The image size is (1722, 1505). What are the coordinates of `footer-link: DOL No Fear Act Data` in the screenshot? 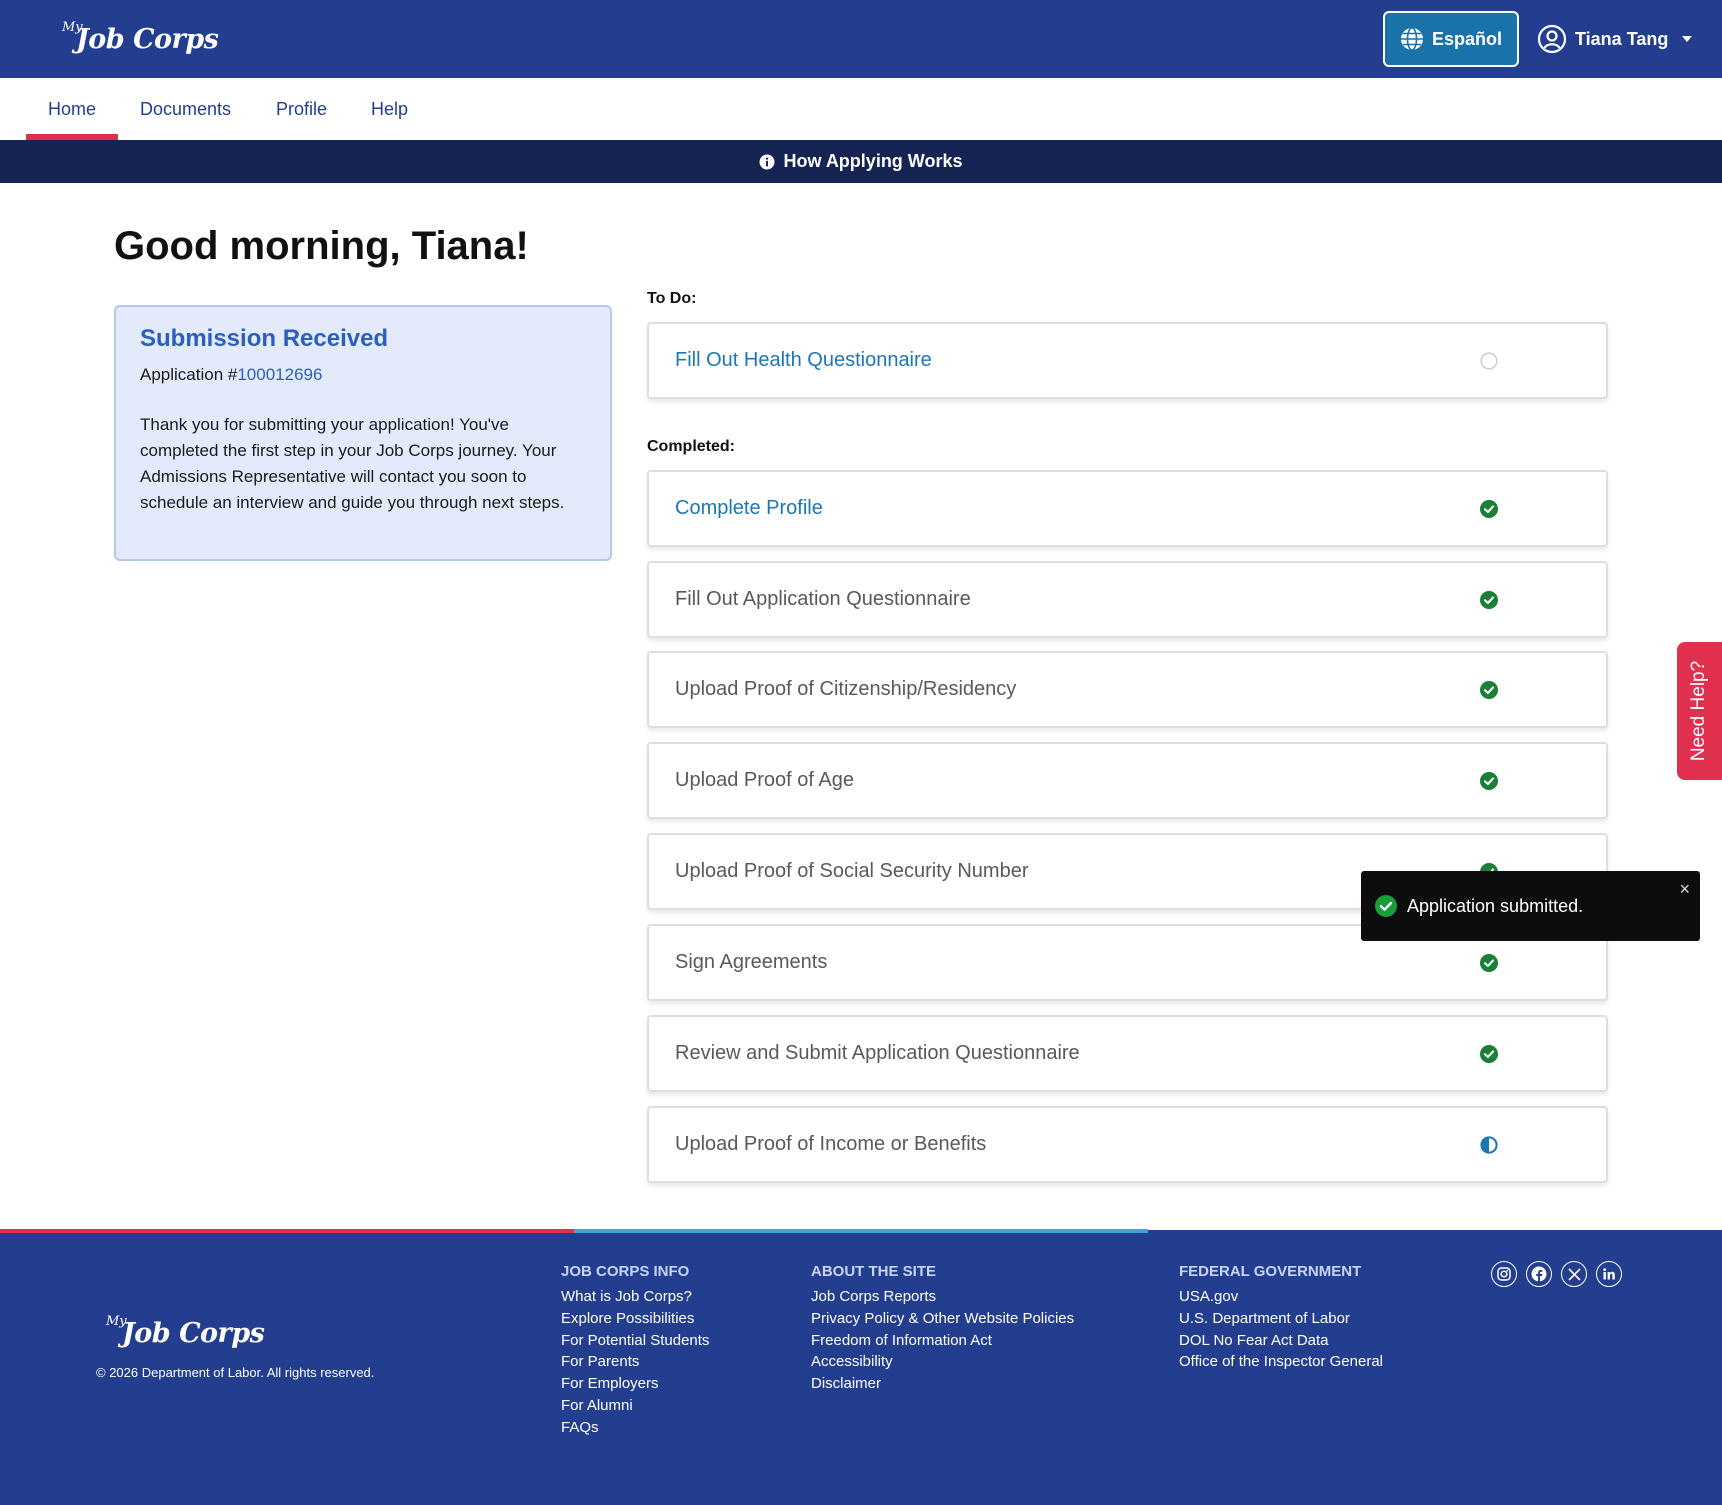 It's located at (1281, 1341).